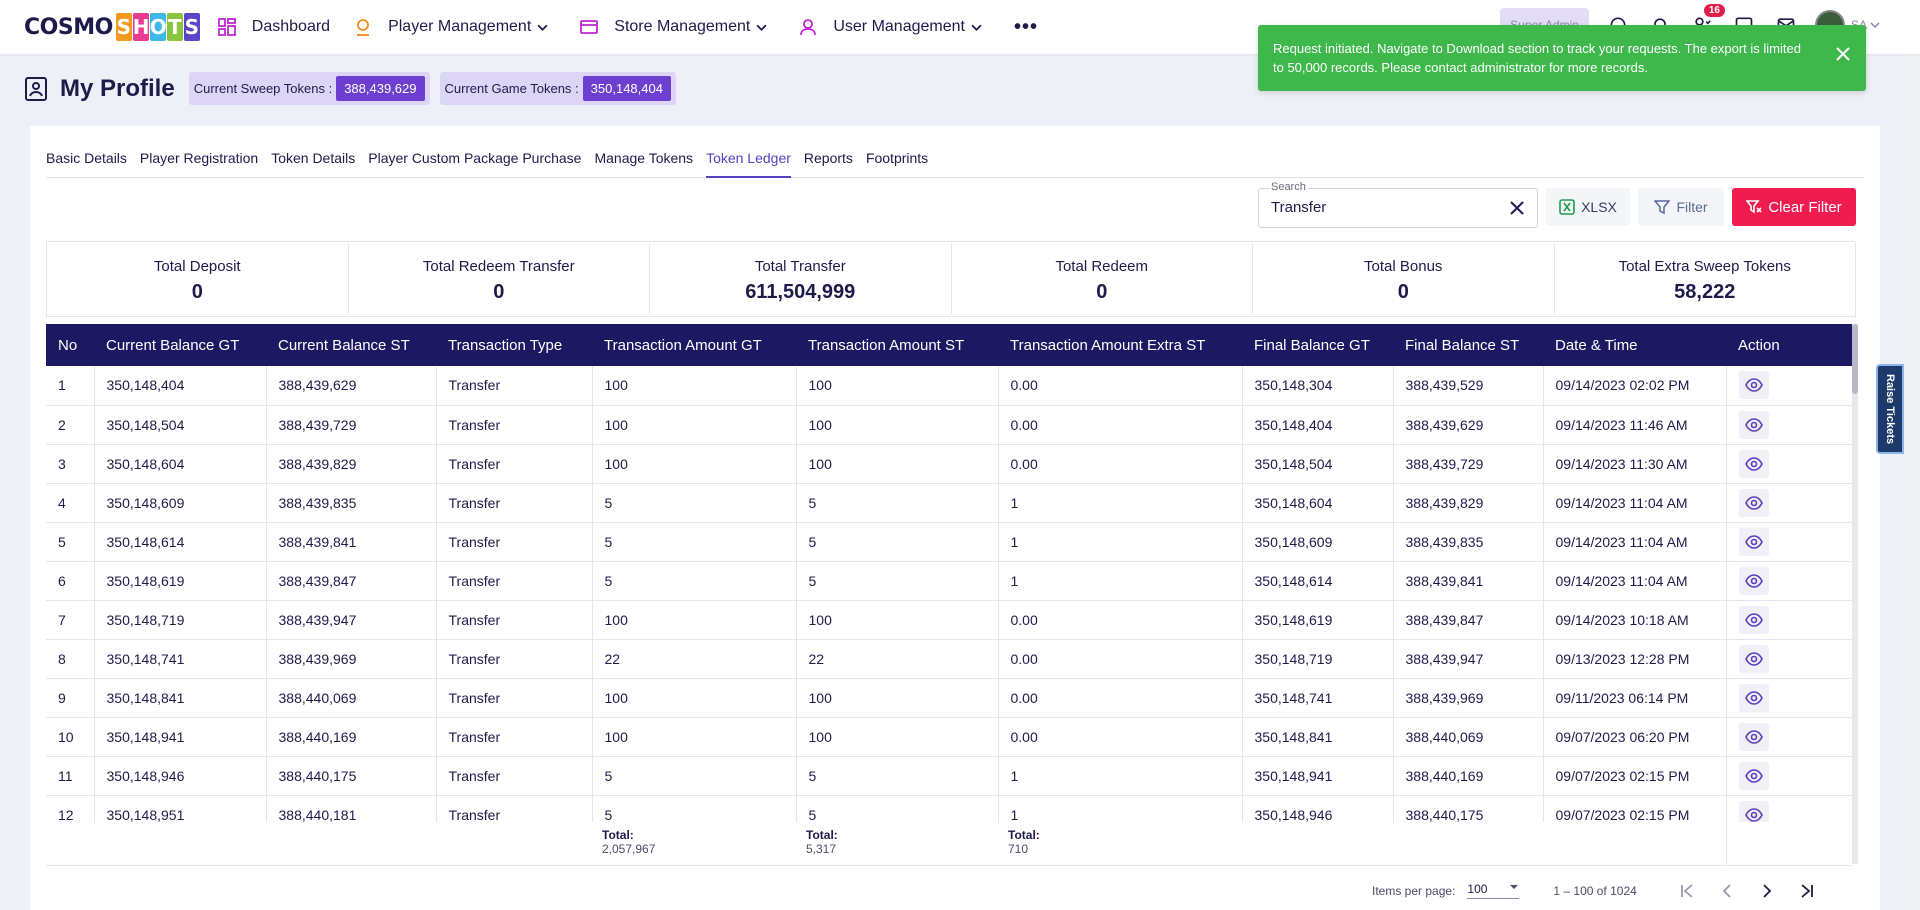 The height and width of the screenshot is (910, 1920). I want to click on tab-player-registration: Player Registration, so click(199, 164).